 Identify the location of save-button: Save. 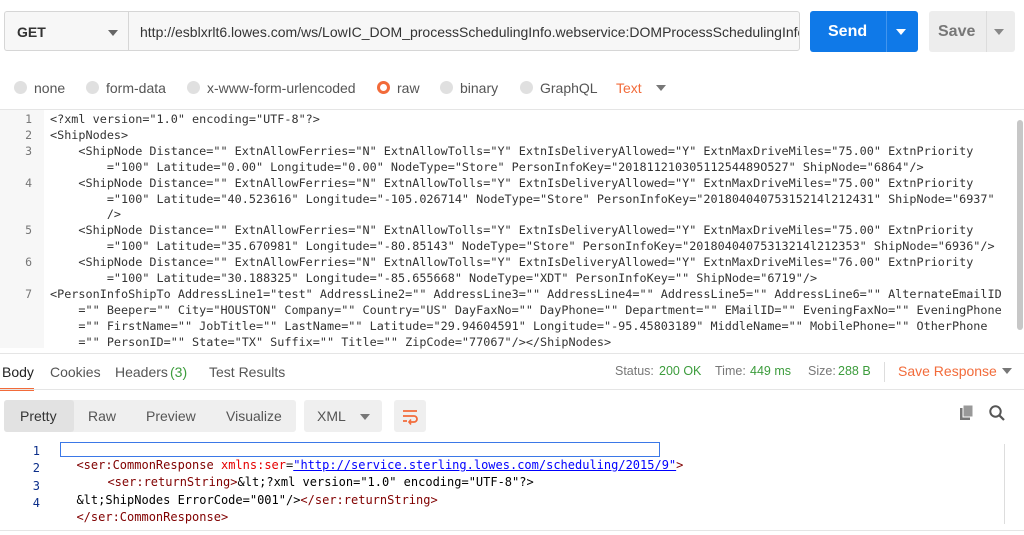
(972, 31).